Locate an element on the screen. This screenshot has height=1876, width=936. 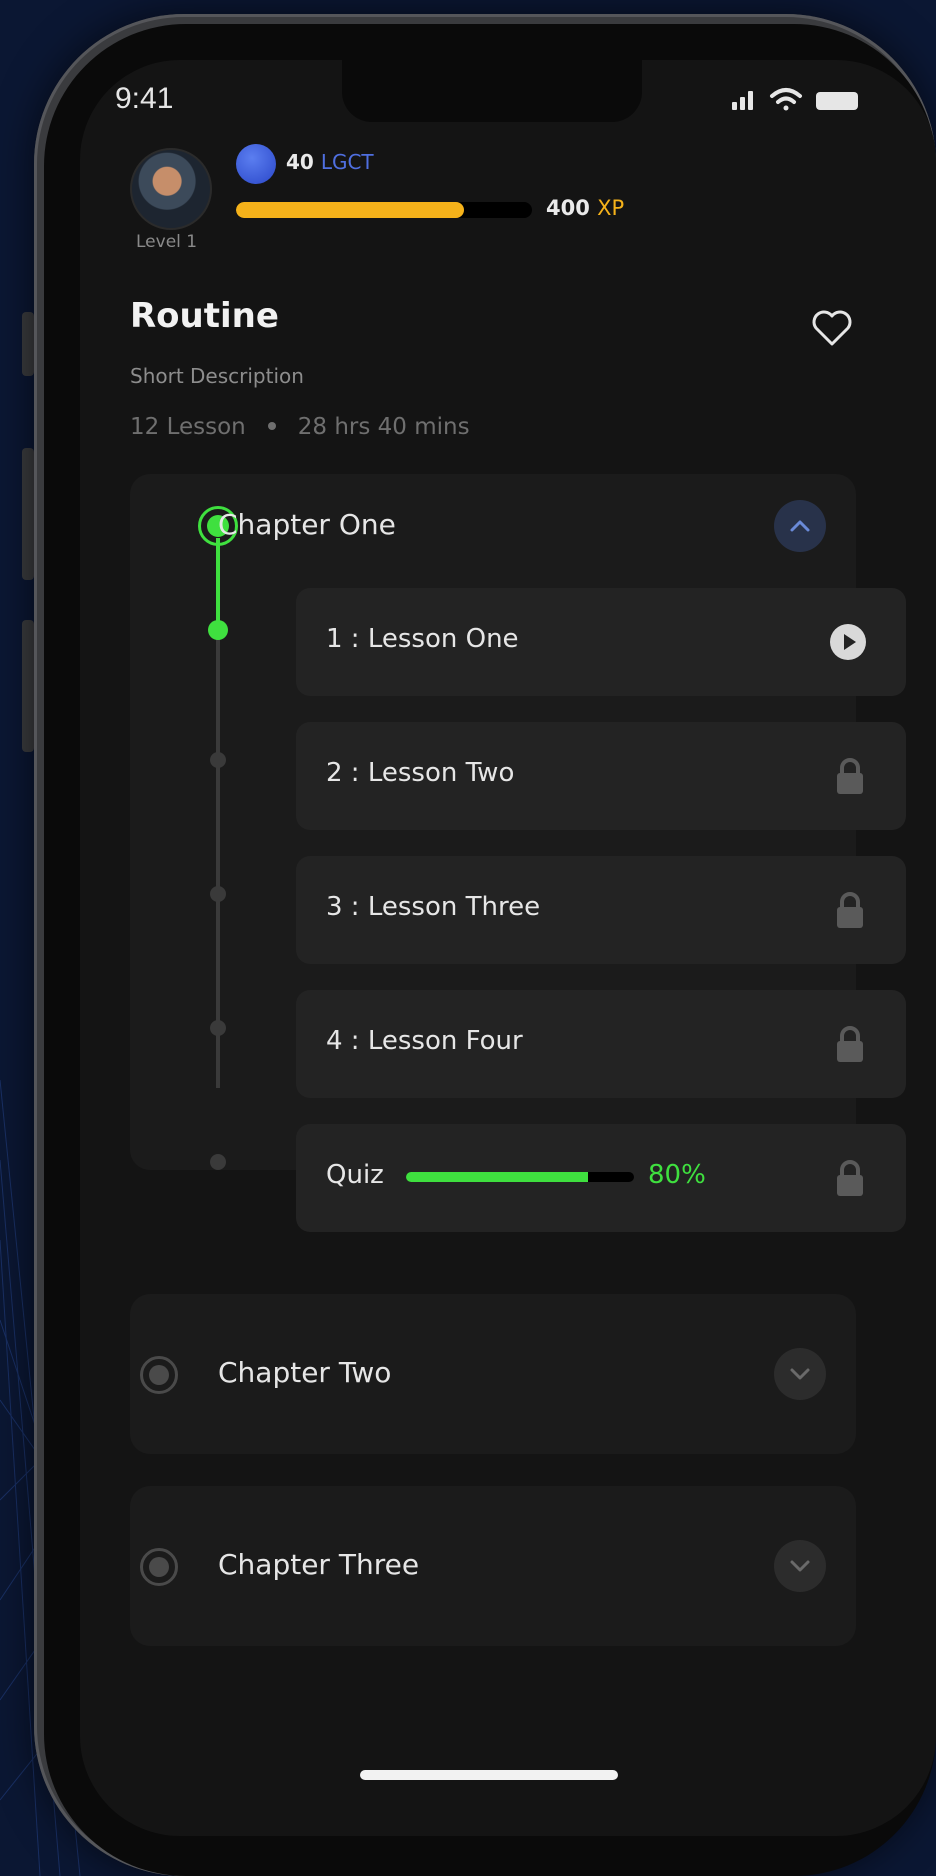
status-time: 9:41 is located at coordinates (144, 98).